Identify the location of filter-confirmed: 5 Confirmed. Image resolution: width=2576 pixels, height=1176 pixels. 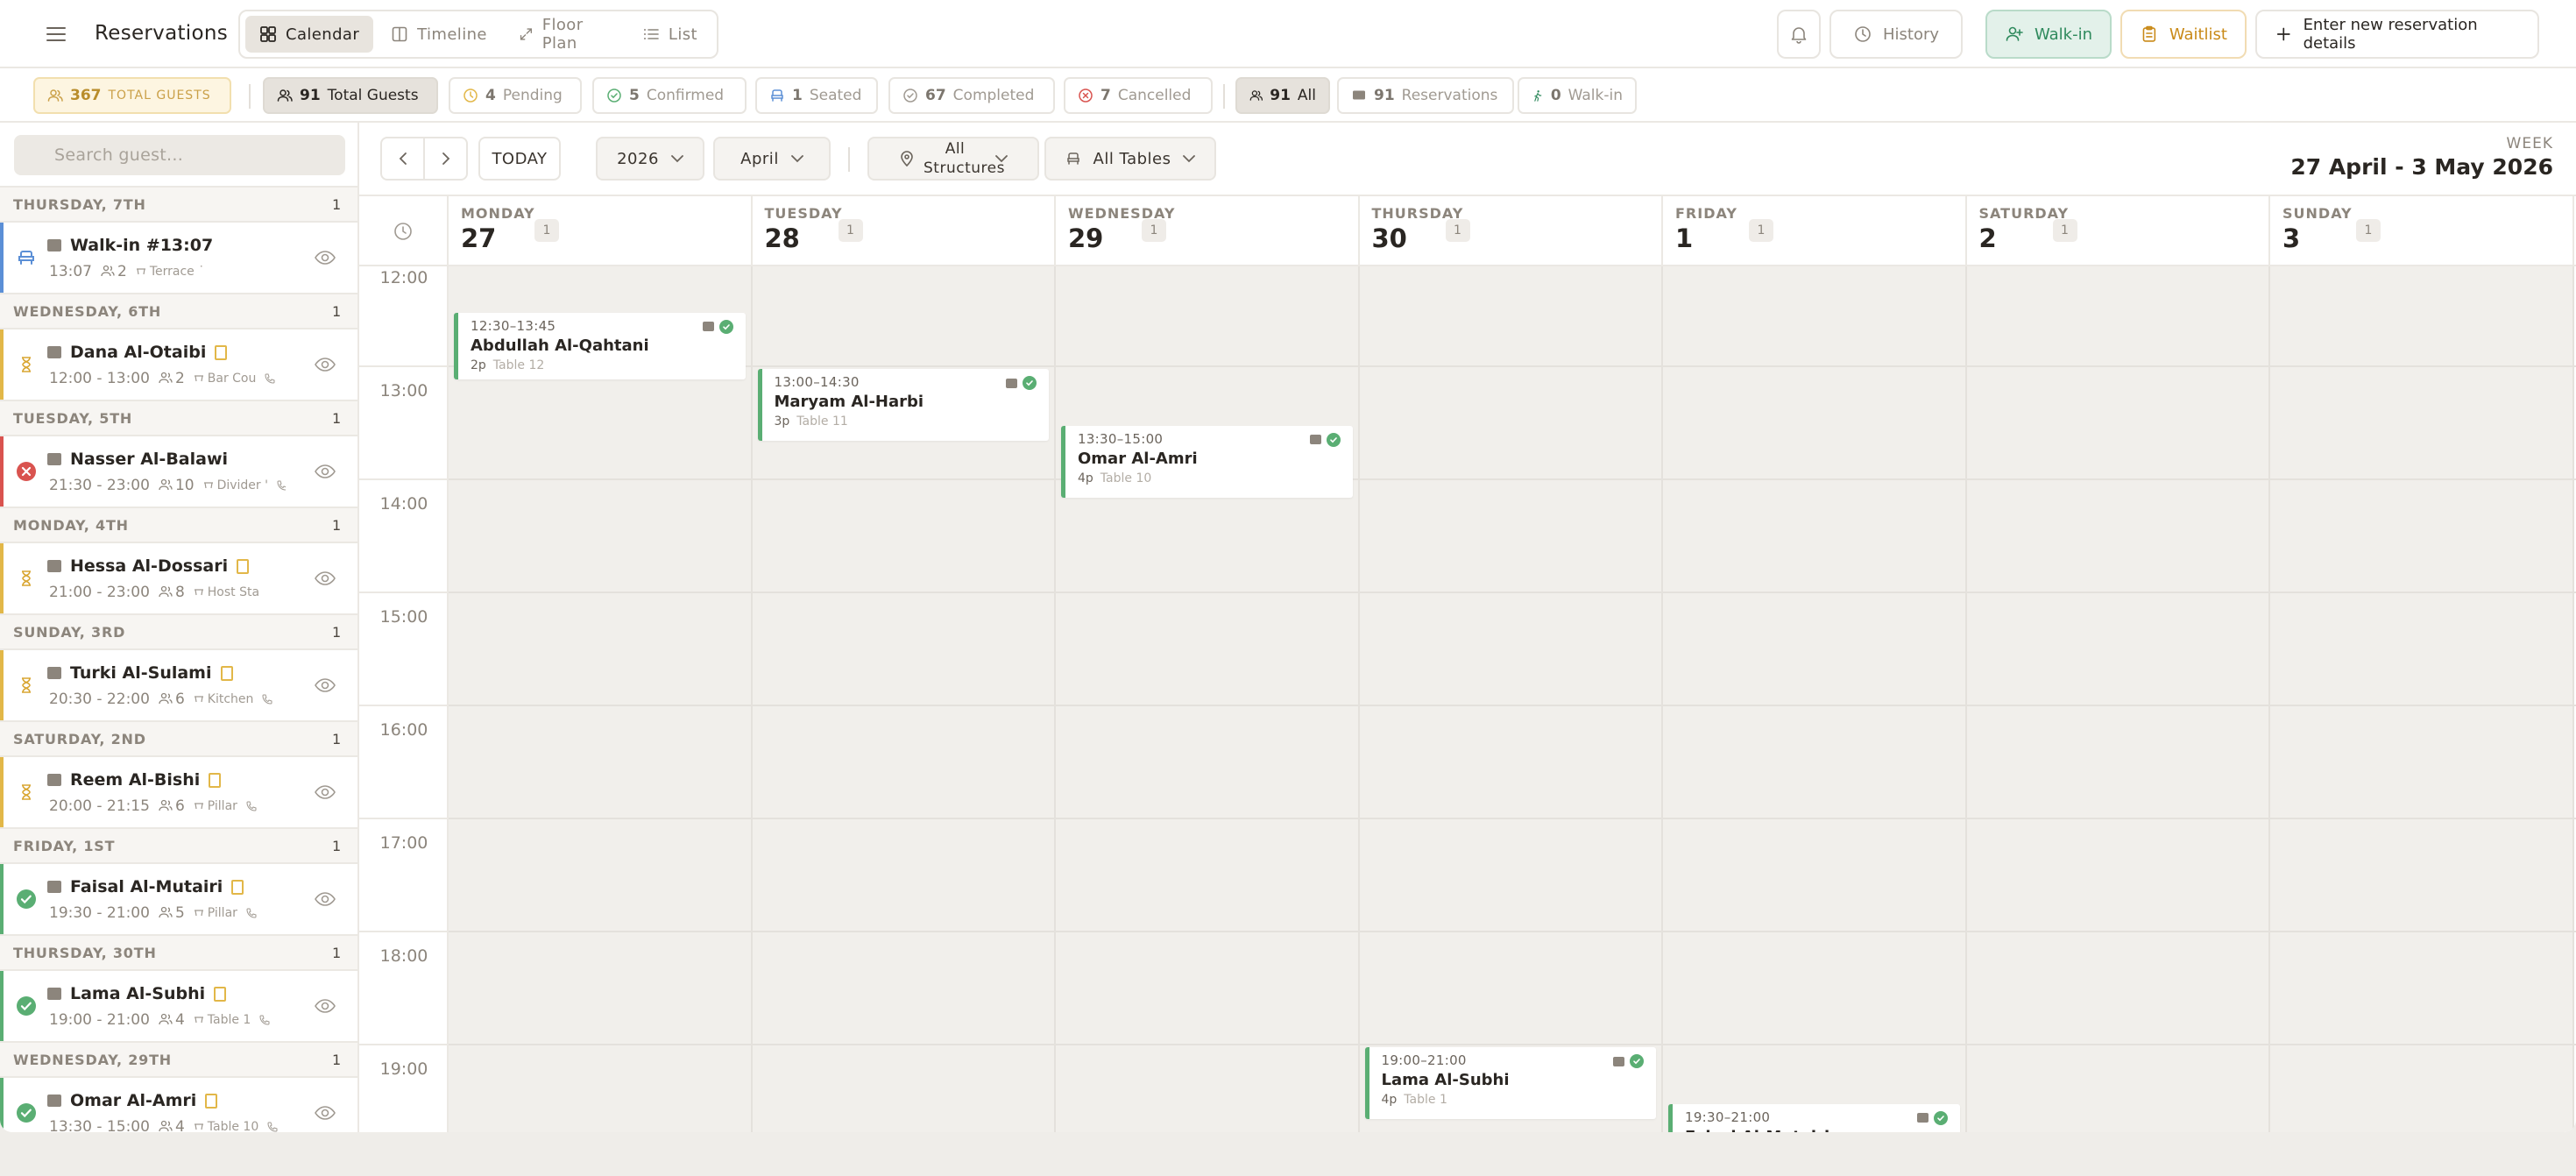
(669, 96).